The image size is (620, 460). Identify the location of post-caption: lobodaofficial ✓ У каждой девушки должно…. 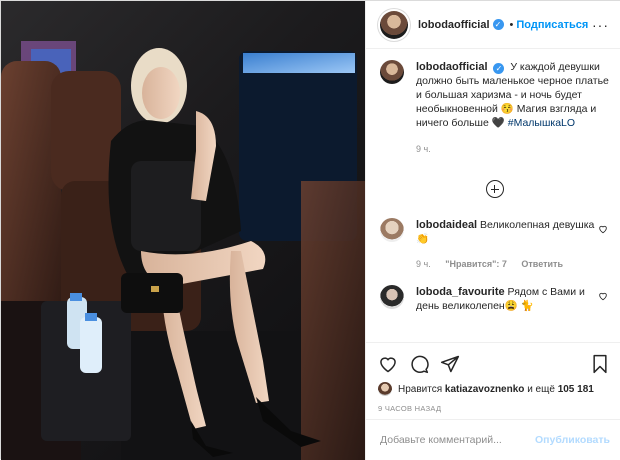
(495, 108).